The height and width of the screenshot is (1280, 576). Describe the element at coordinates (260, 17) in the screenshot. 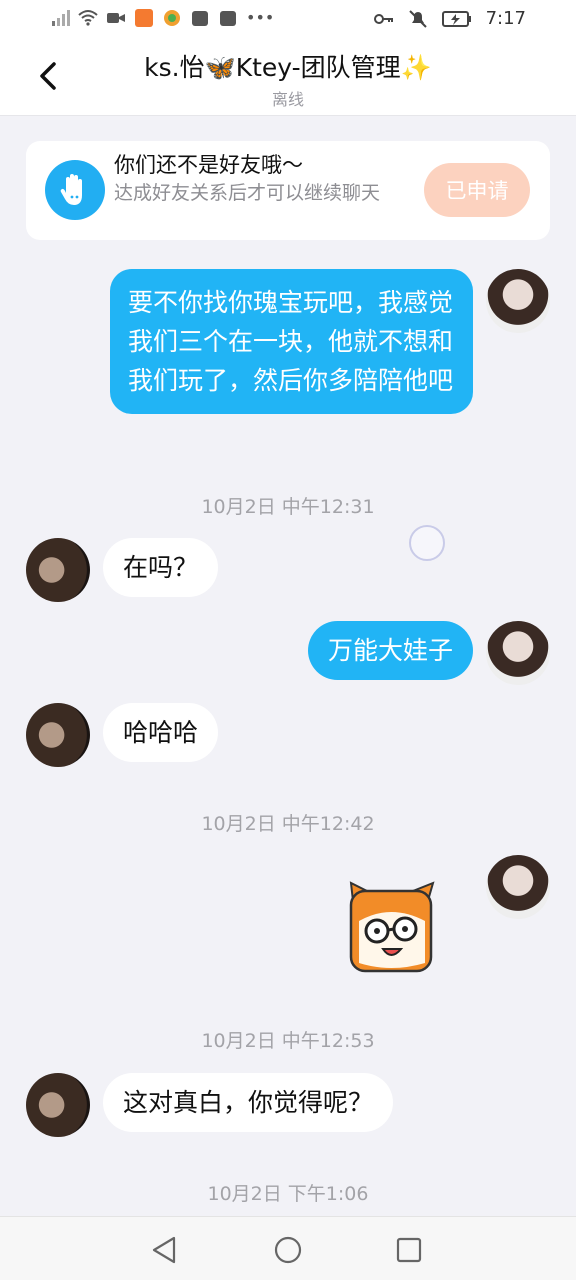

I see `more-dots-icon: •••` at that location.